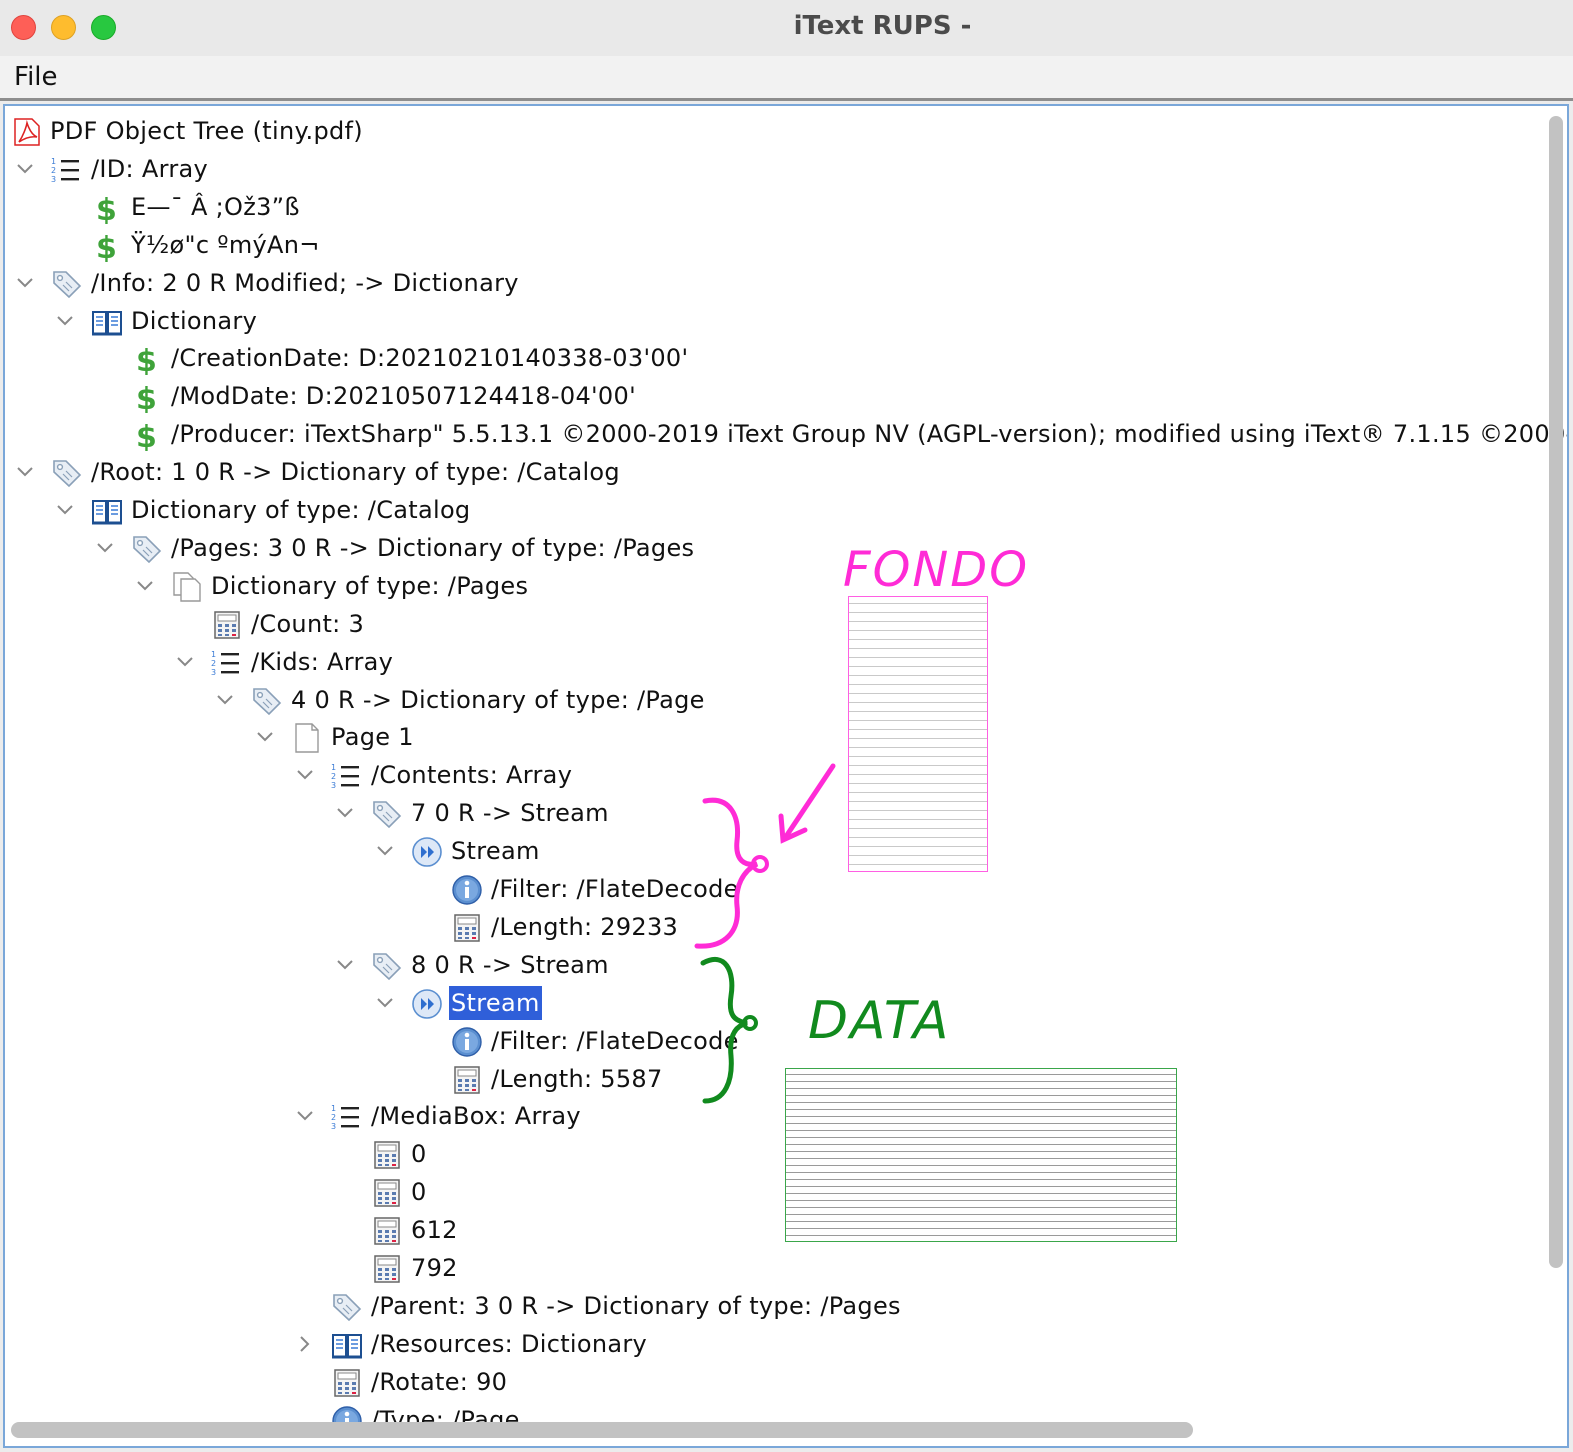 The image size is (1573, 1452). I want to click on tree-node: Stream, so click(775, 1003).